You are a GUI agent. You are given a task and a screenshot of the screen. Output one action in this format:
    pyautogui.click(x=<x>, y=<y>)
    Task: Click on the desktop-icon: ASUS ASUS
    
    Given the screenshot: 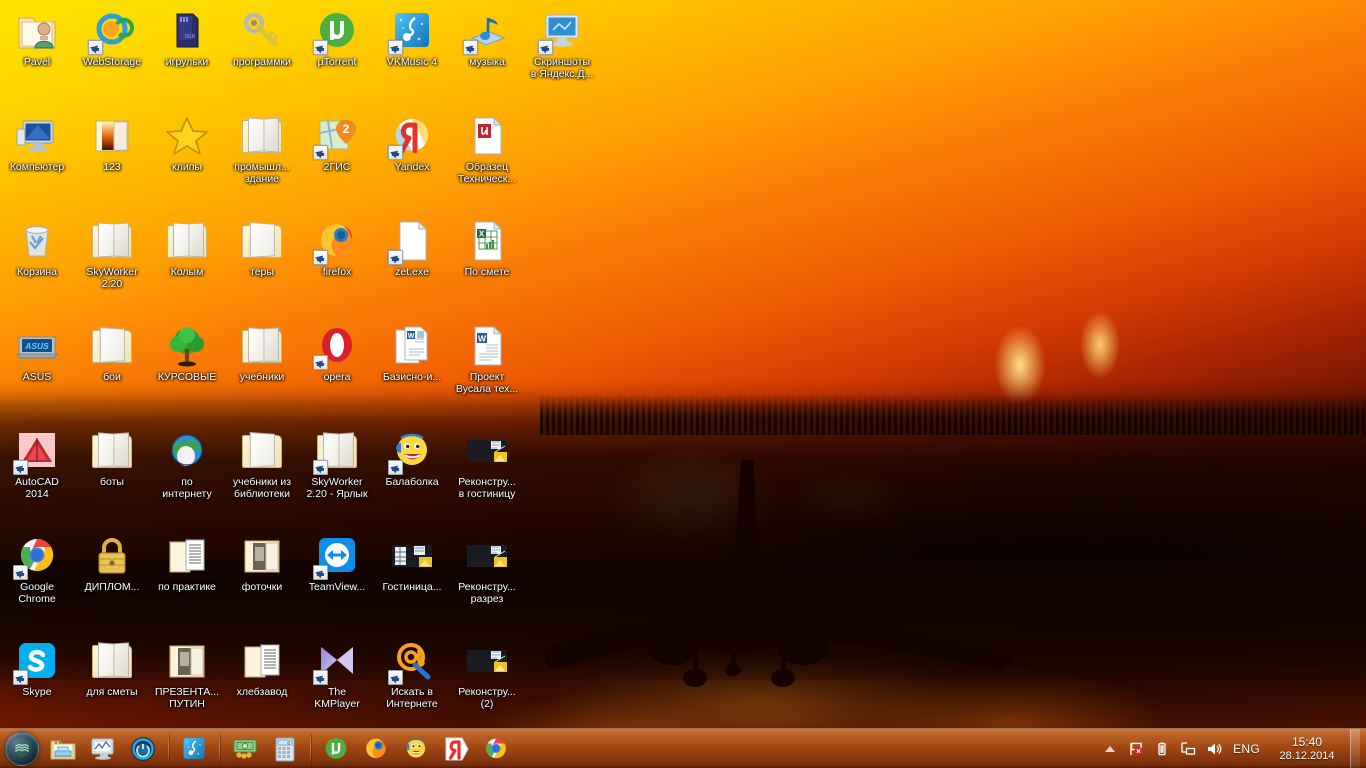 What is the action you would take?
    pyautogui.click(x=37, y=353)
    